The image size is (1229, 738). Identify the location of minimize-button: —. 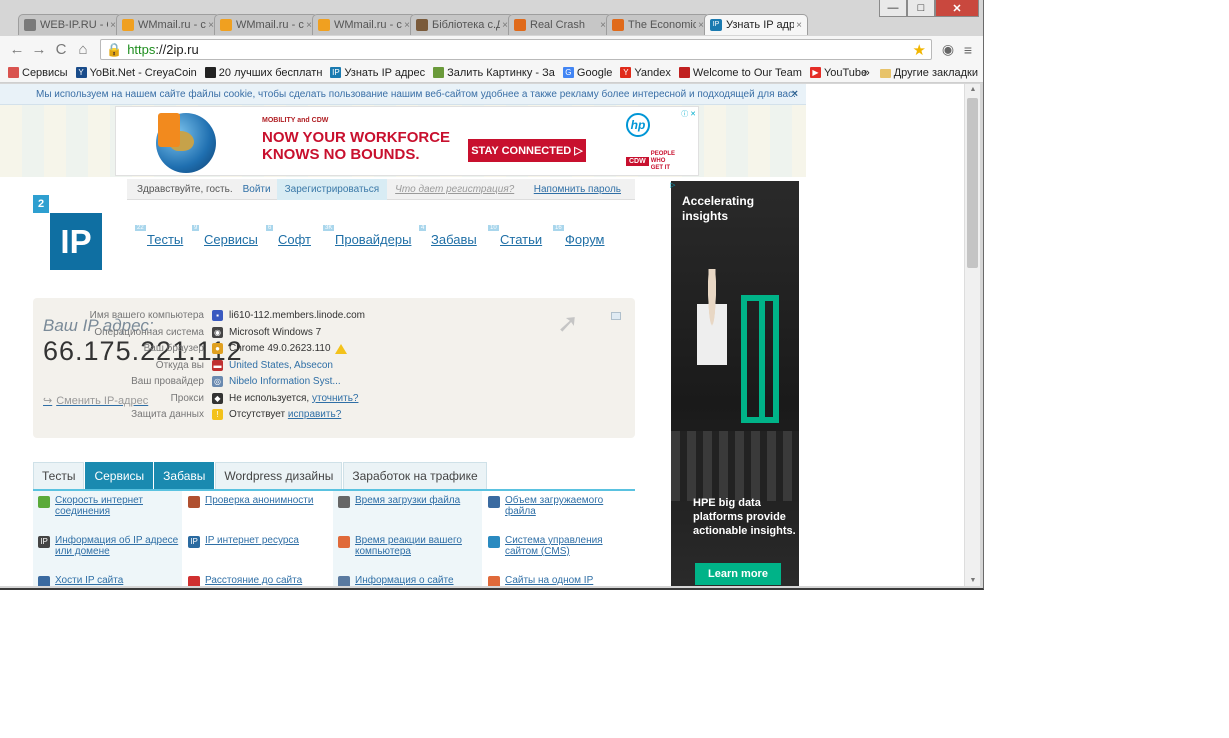
(893, 8).